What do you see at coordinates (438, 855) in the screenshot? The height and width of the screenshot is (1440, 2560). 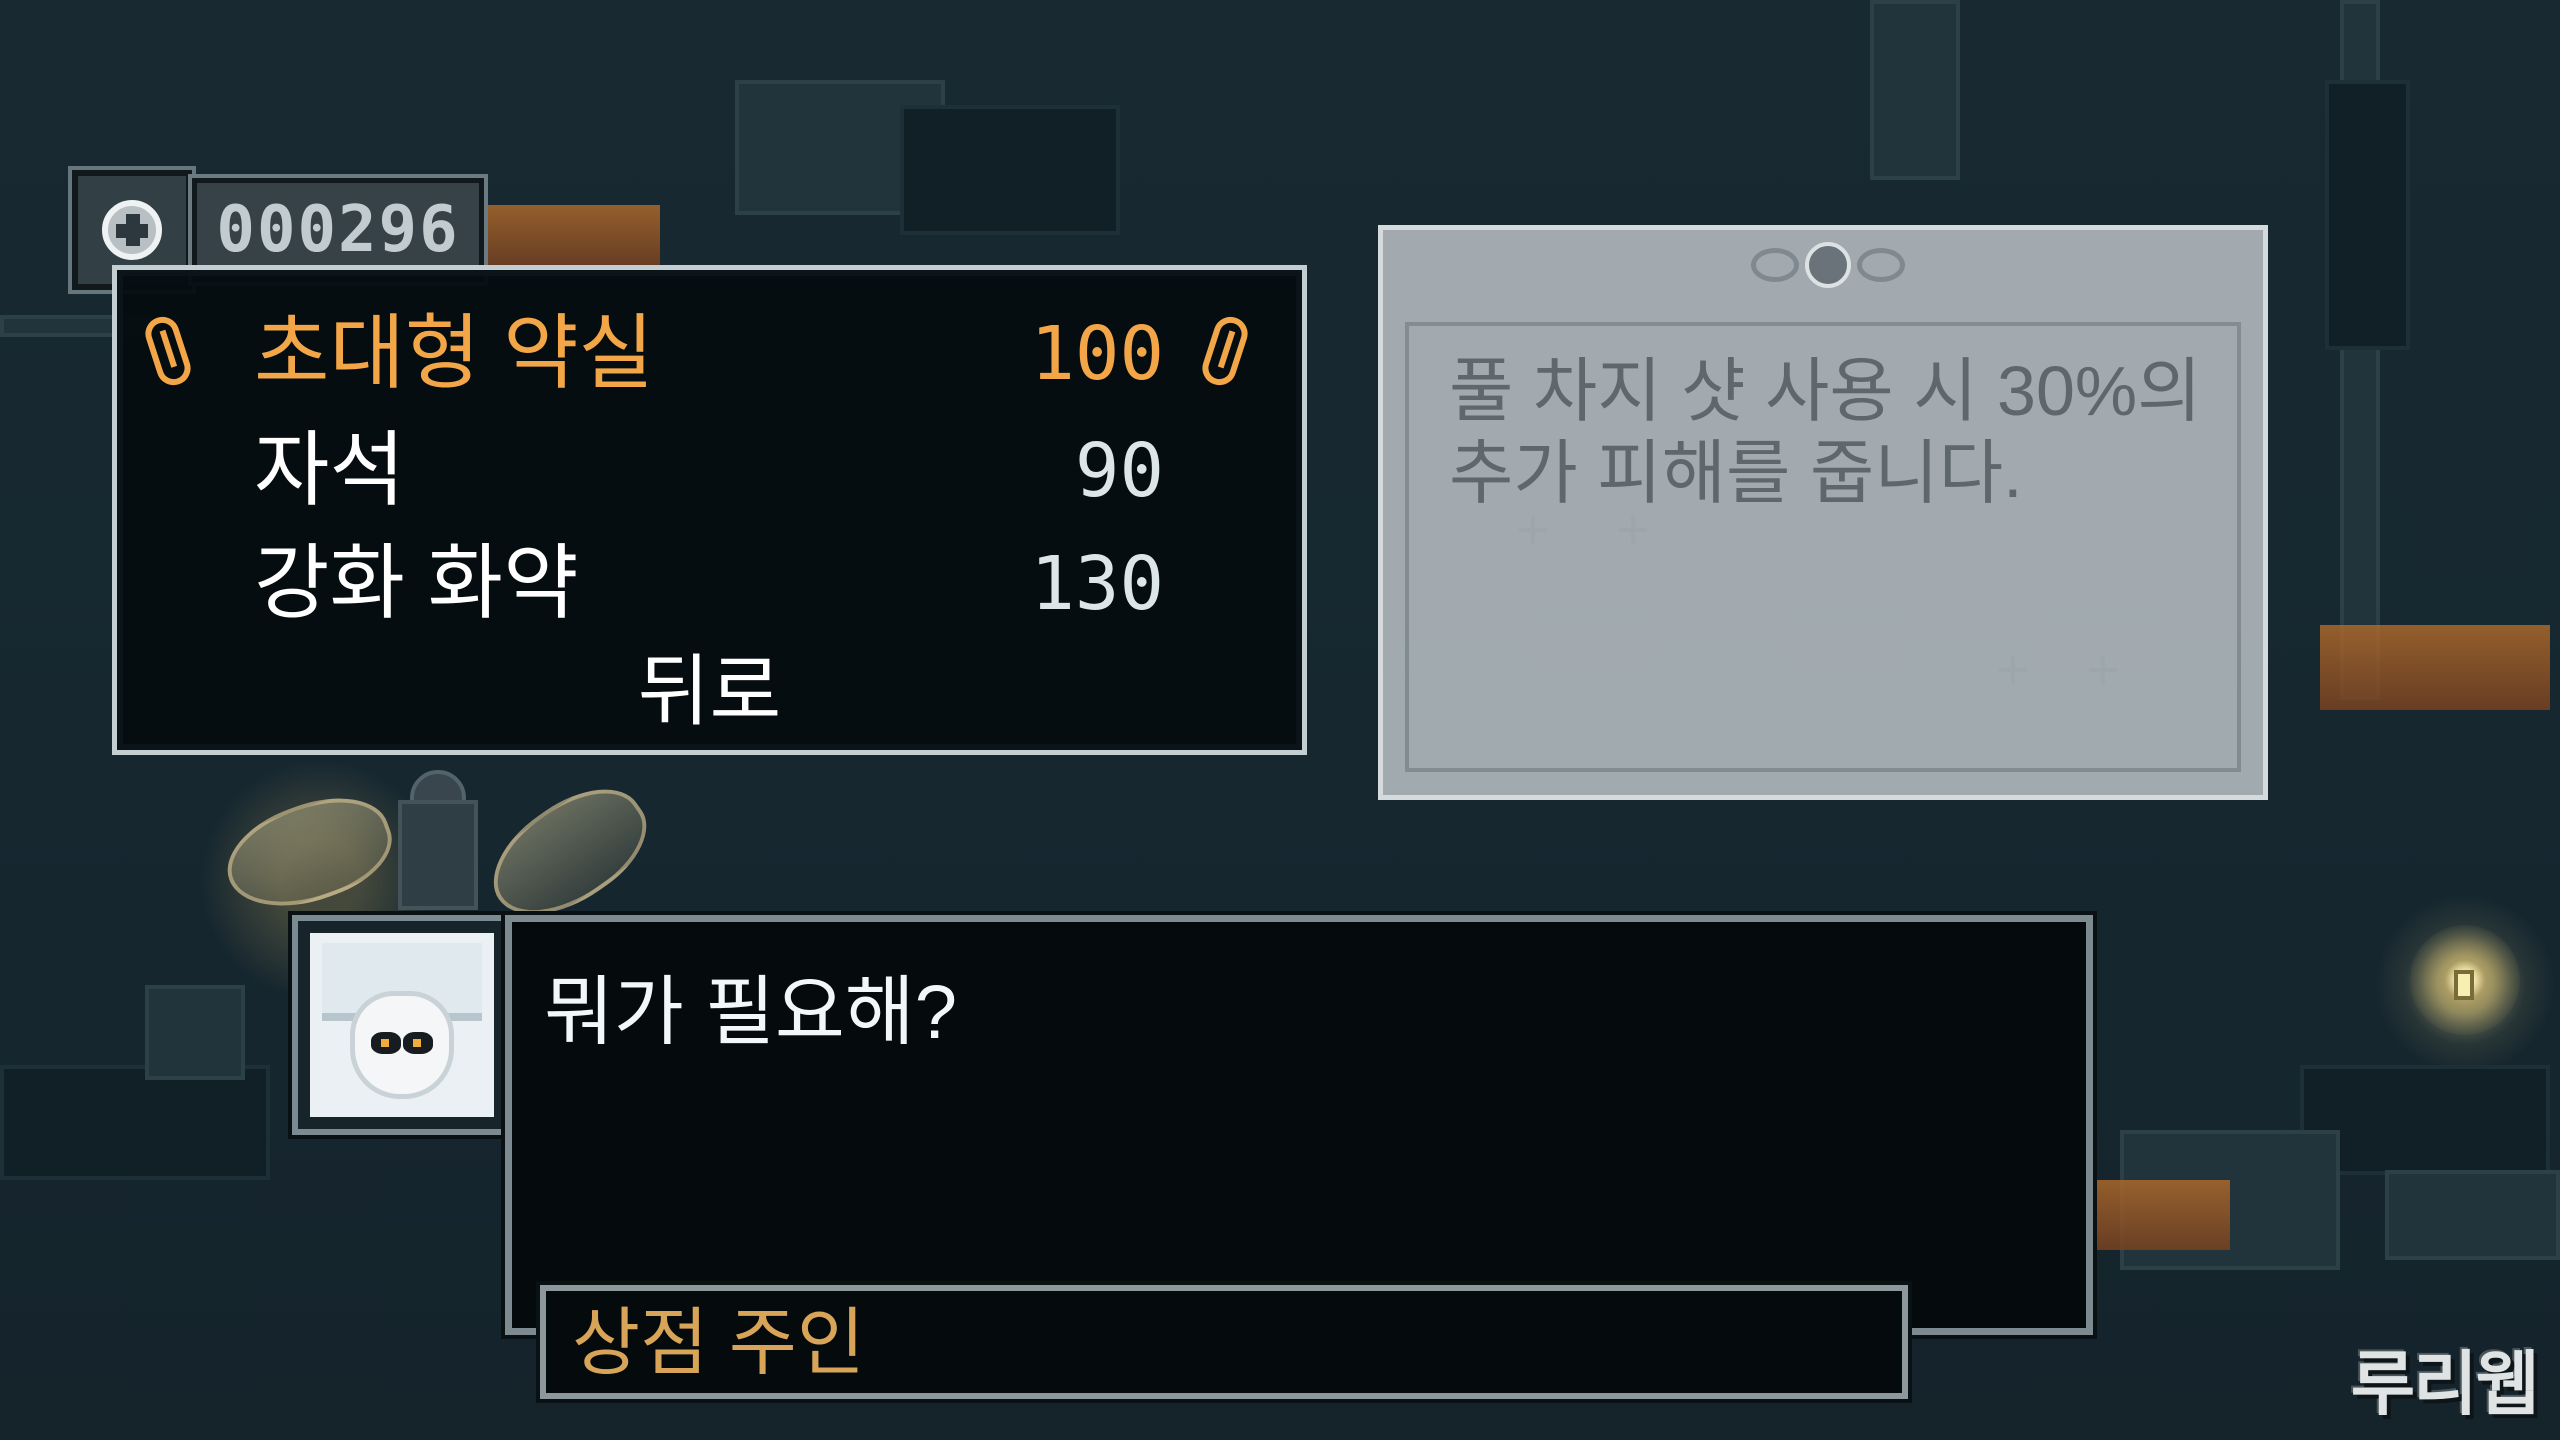 I see `npc-body` at bounding box center [438, 855].